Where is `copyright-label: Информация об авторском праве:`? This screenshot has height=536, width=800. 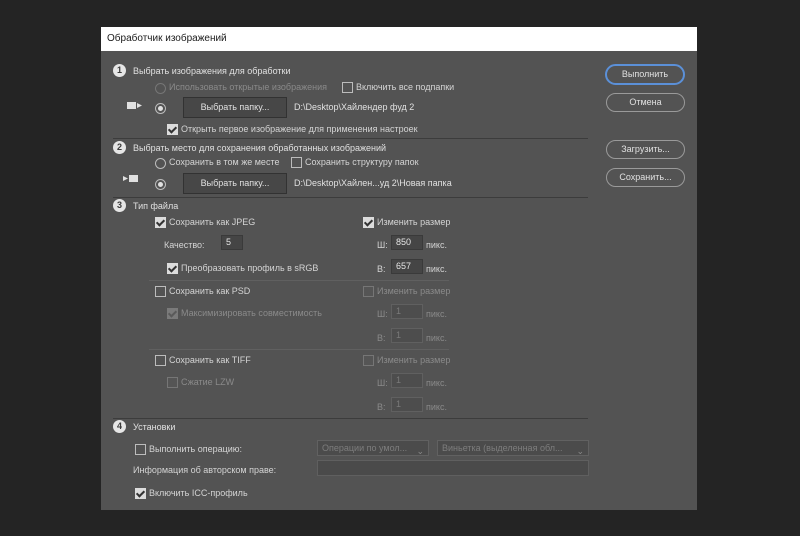
copyright-label: Информация об авторском праве: is located at coordinates (205, 470).